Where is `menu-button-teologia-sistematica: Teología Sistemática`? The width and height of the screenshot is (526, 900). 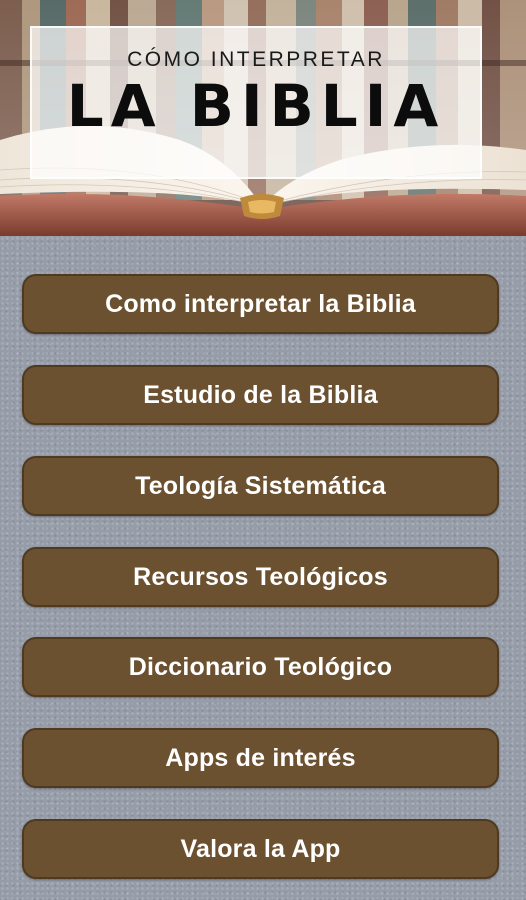 menu-button-teologia-sistematica: Teología Sistemática is located at coordinates (260, 486).